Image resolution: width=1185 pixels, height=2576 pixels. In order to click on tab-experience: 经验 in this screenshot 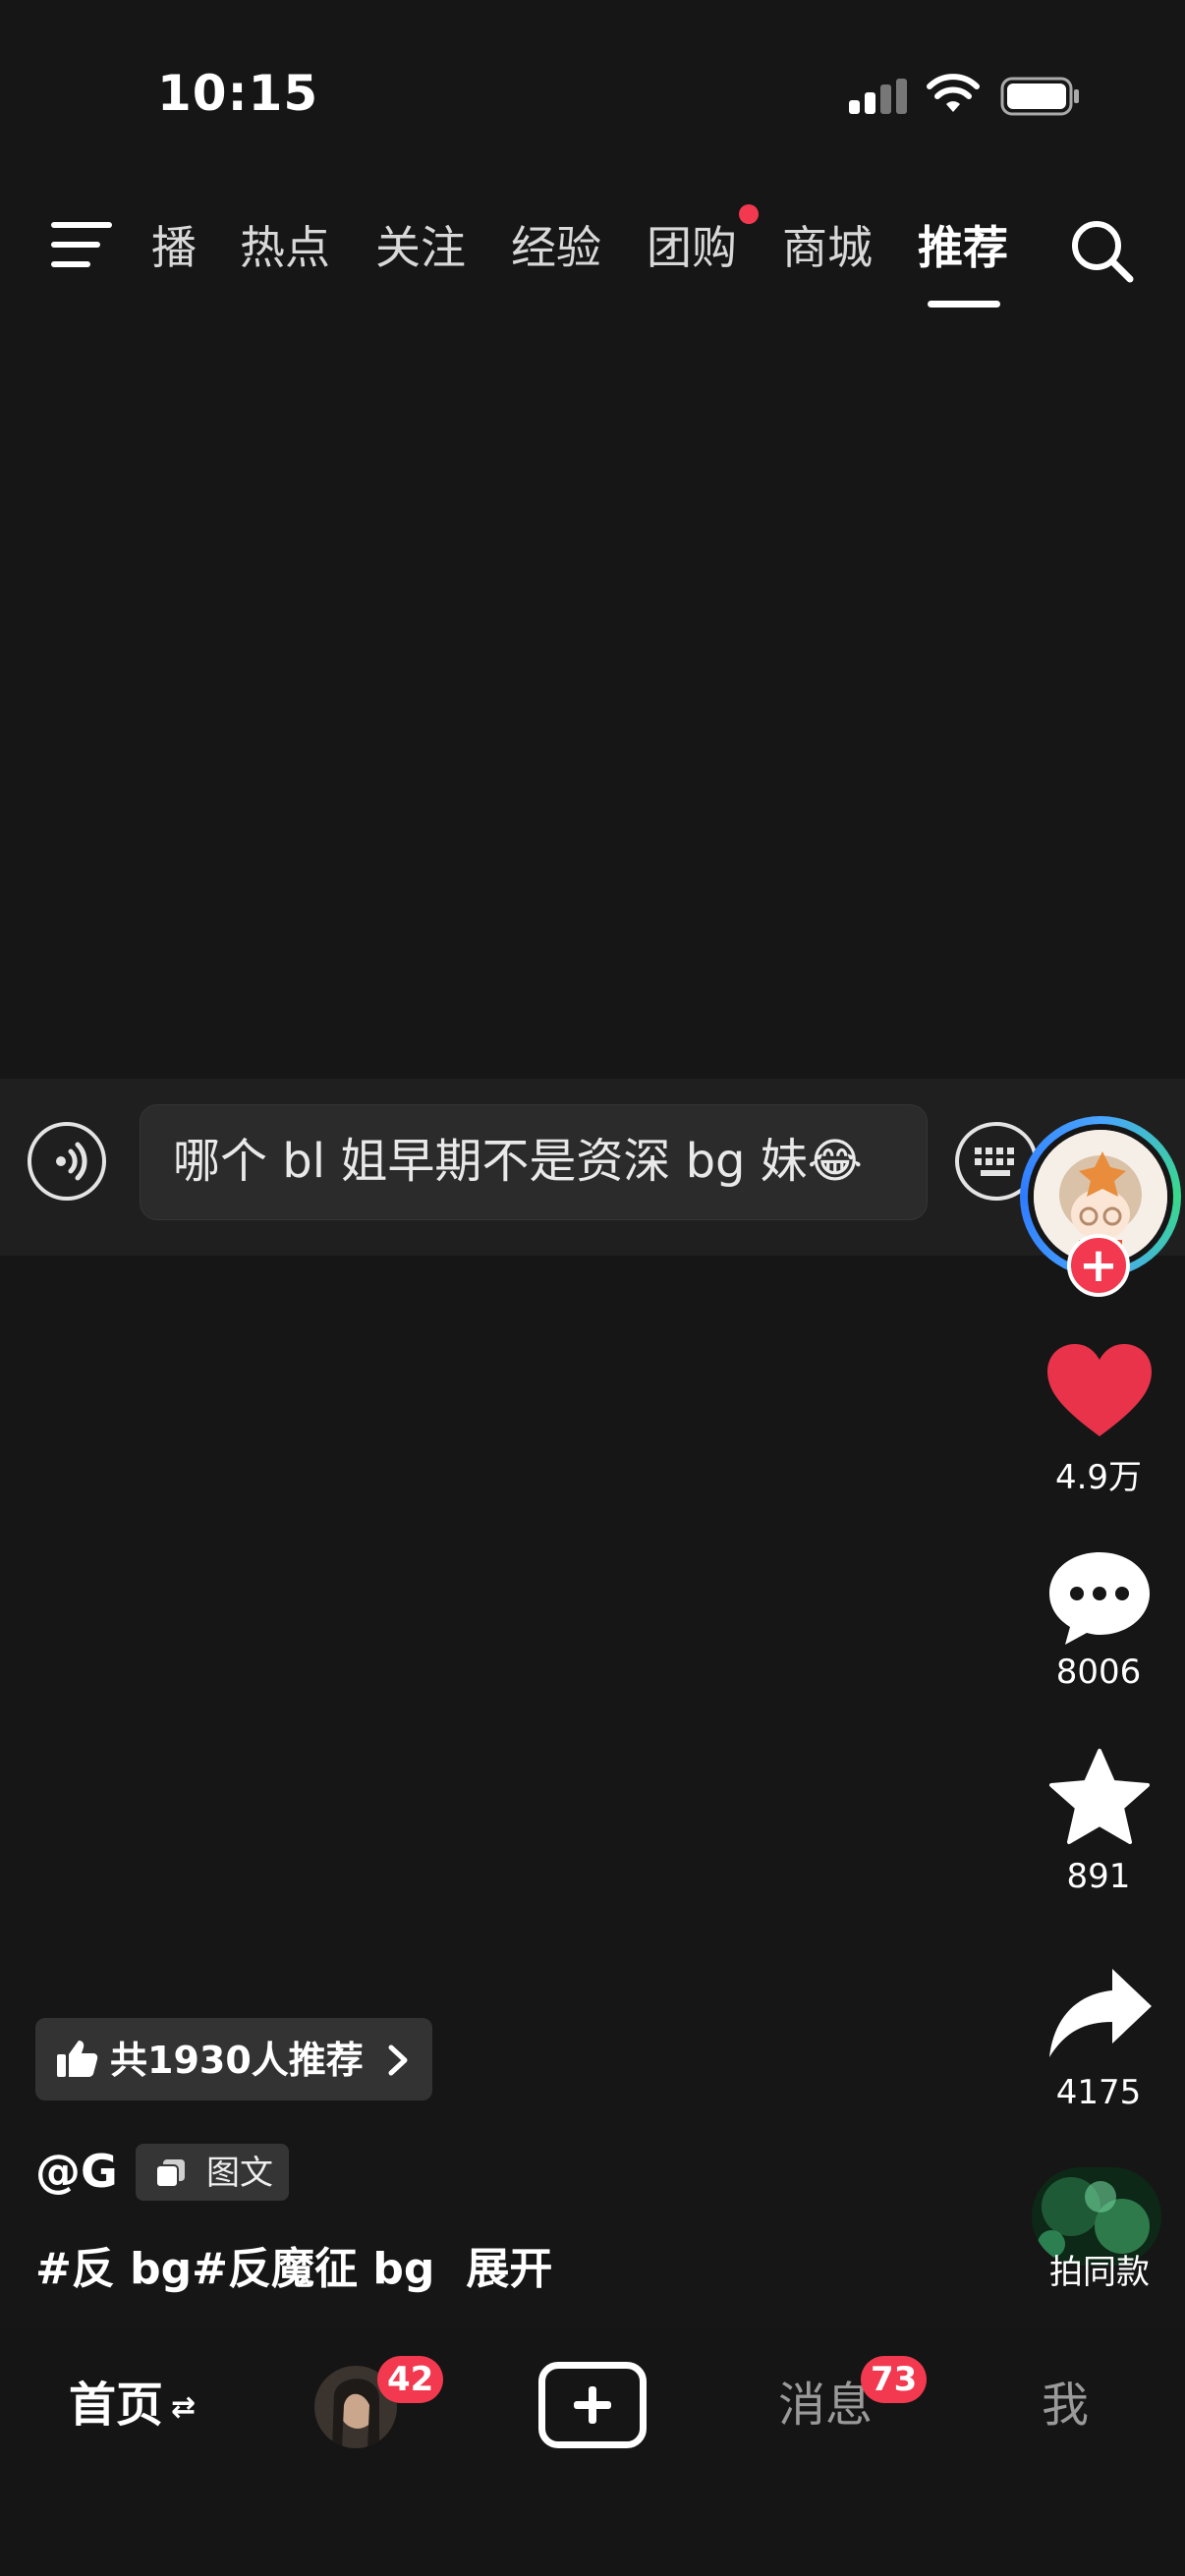, I will do `click(556, 247)`.